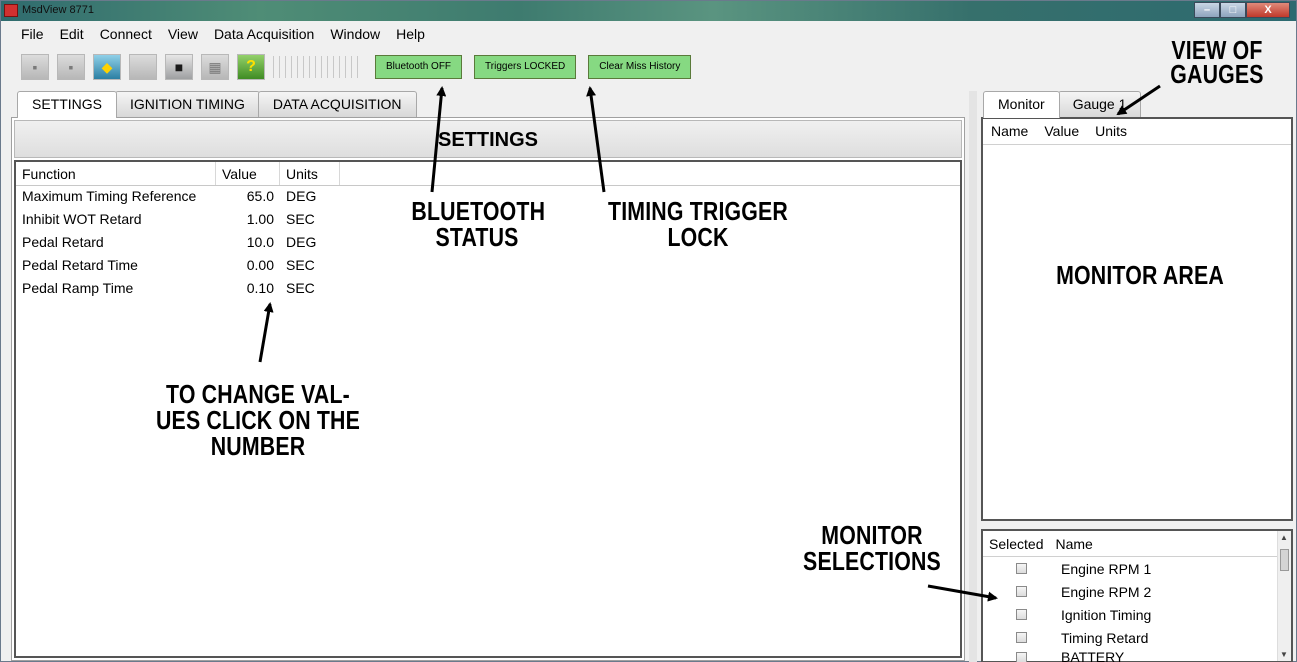 The image size is (1297, 662). What do you see at coordinates (410, 34) in the screenshot?
I see `menu-help: Help` at bounding box center [410, 34].